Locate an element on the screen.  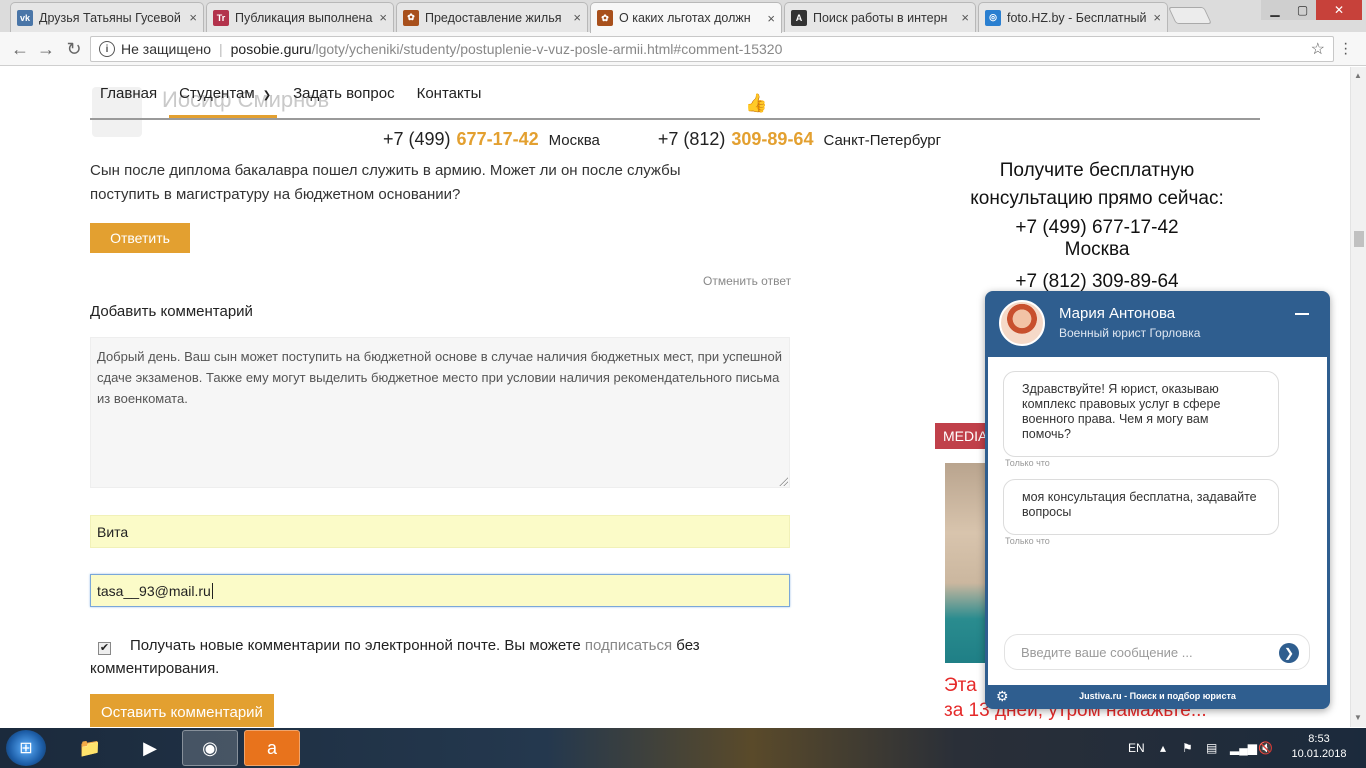
nav-item-contacts: Контакты is located at coordinates (449, 93).